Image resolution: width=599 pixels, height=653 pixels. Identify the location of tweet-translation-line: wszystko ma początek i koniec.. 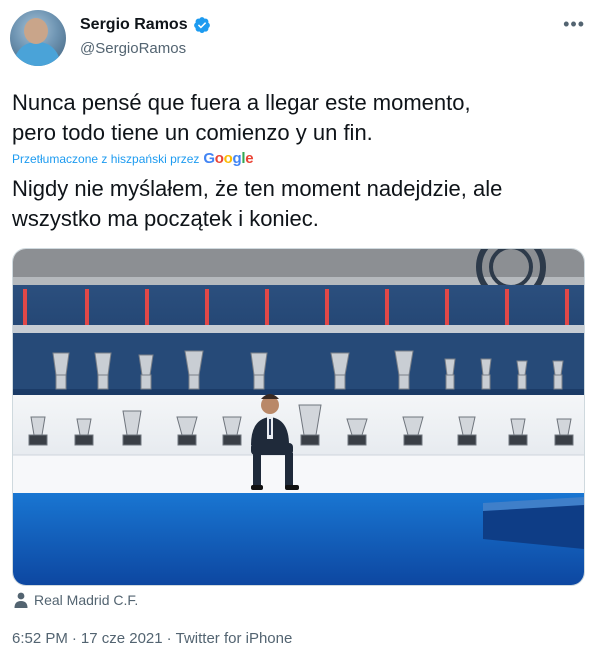
(165, 218).